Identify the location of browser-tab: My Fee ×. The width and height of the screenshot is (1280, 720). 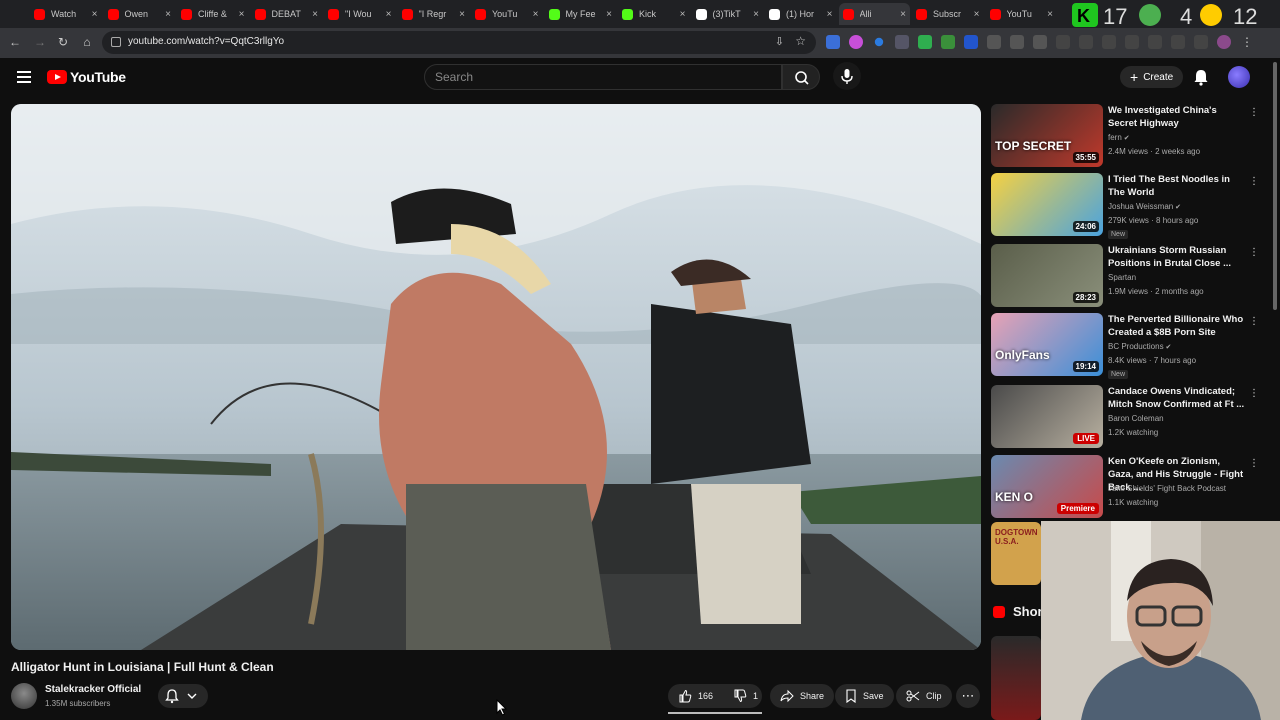
(581, 14).